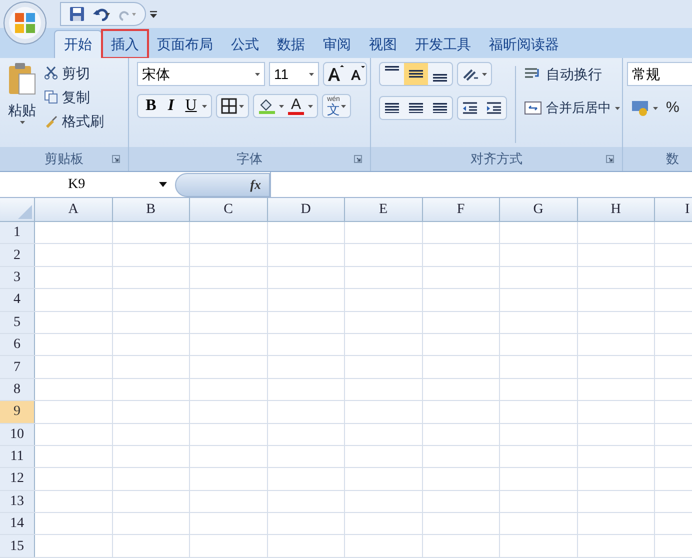 This screenshot has height=558, width=692. Describe the element at coordinates (74, 73) in the screenshot. I see `cut-button: 剪切` at that location.